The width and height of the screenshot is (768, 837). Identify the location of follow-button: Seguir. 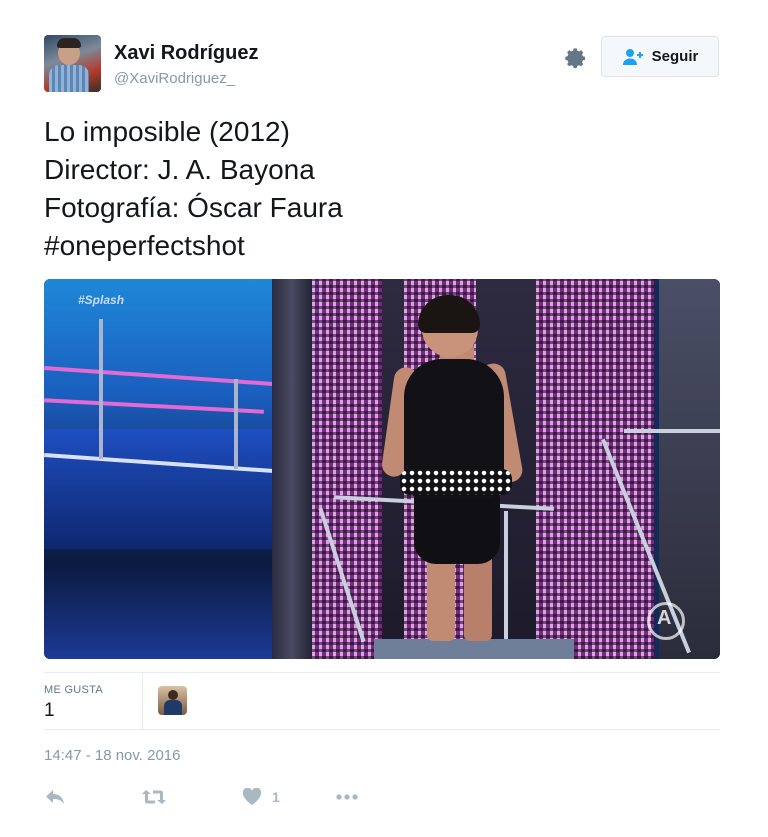
(660, 56).